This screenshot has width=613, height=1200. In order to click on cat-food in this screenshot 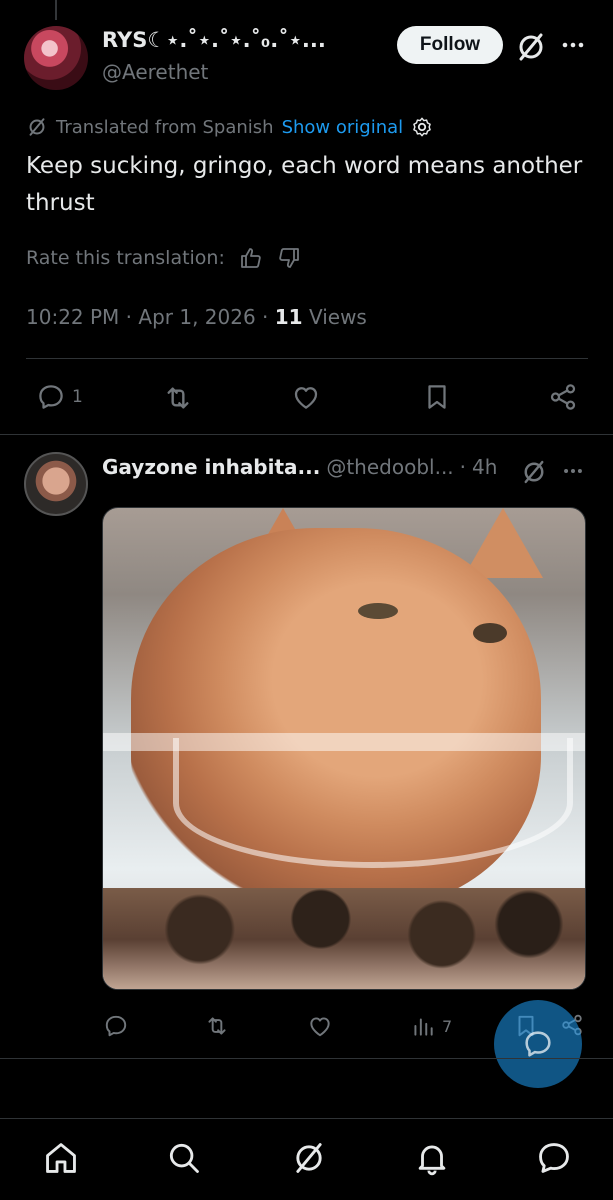, I will do `click(344, 938)`.